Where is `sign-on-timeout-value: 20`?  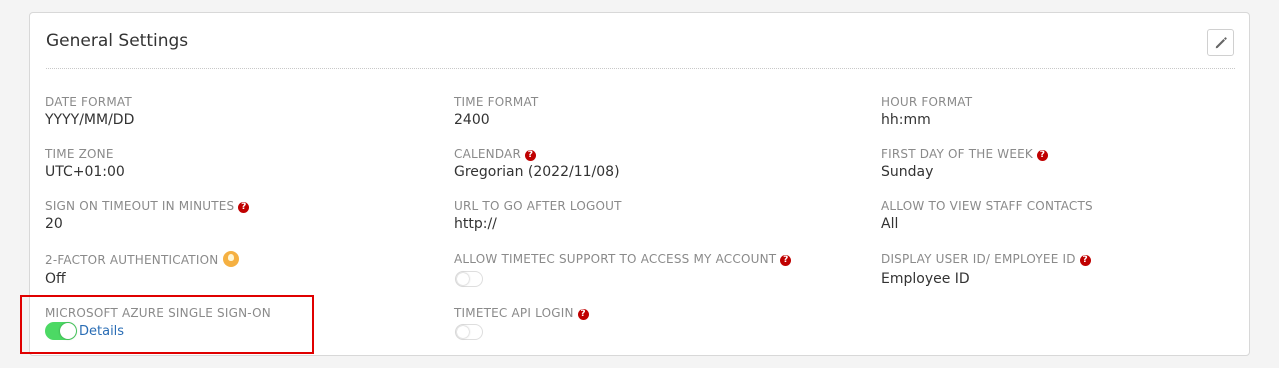 sign-on-timeout-value: 20 is located at coordinates (54, 224).